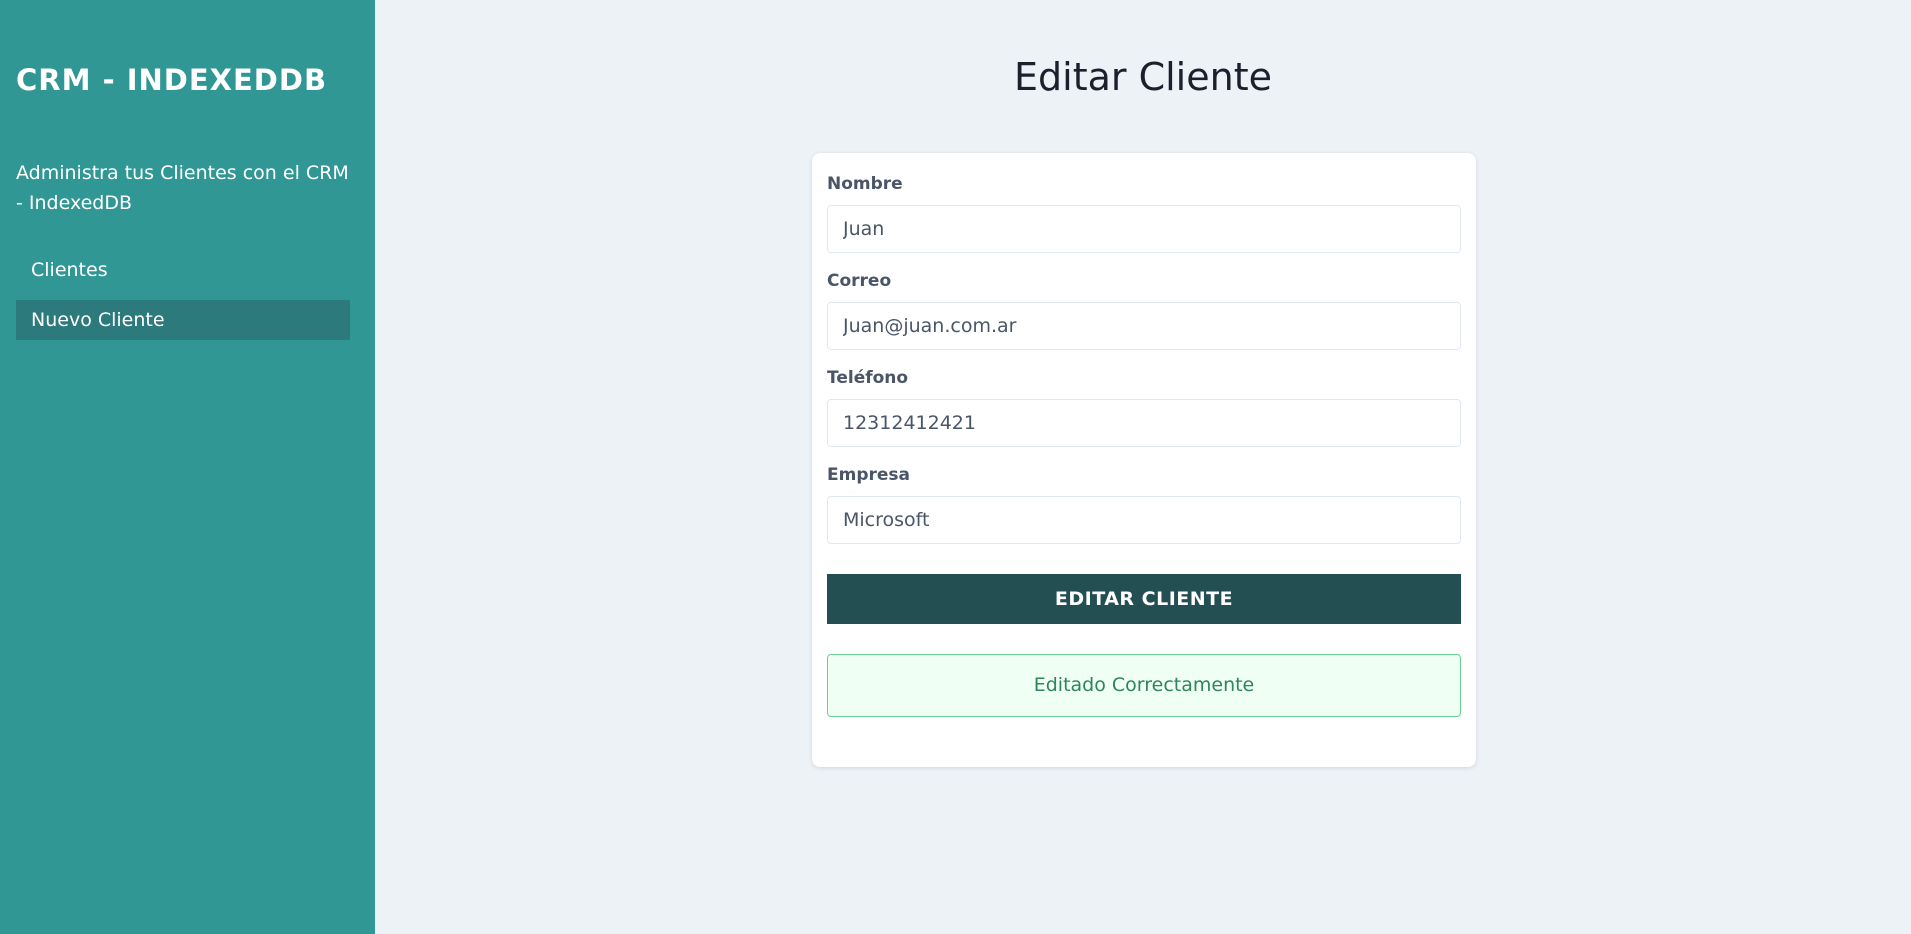 This screenshot has height=934, width=1911. What do you see at coordinates (172, 80) in the screenshot?
I see `brand-title: CRM - INDEXEDDB` at bounding box center [172, 80].